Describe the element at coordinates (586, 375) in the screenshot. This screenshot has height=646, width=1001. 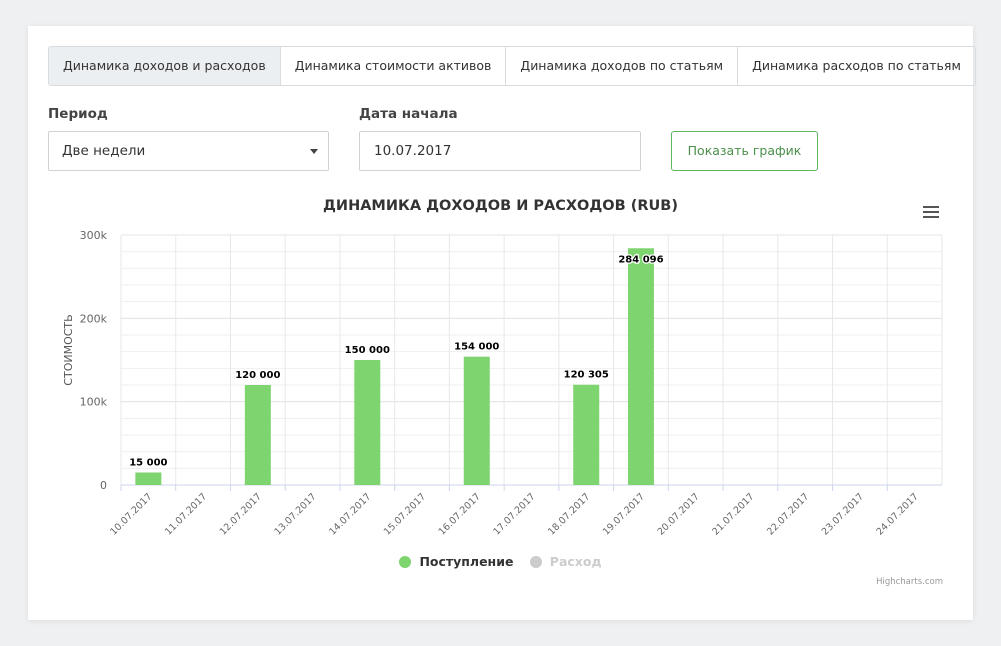
I see `data-label: 120 305` at that location.